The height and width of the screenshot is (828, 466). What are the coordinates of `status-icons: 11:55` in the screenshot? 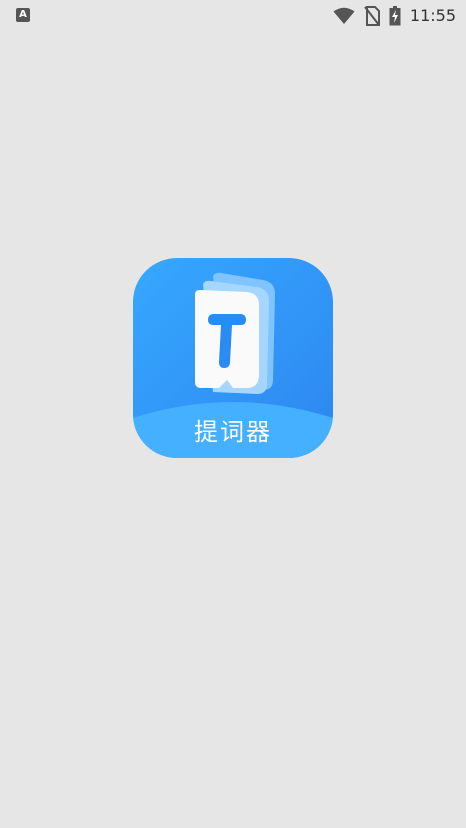 It's located at (394, 16).